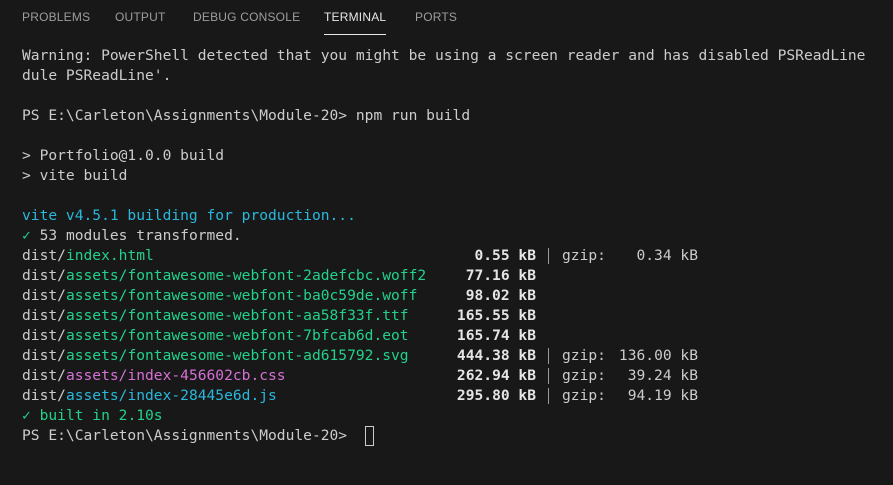 The height and width of the screenshot is (485, 893). I want to click on warning-line-2: dule PSReadLine'., so click(97, 75).